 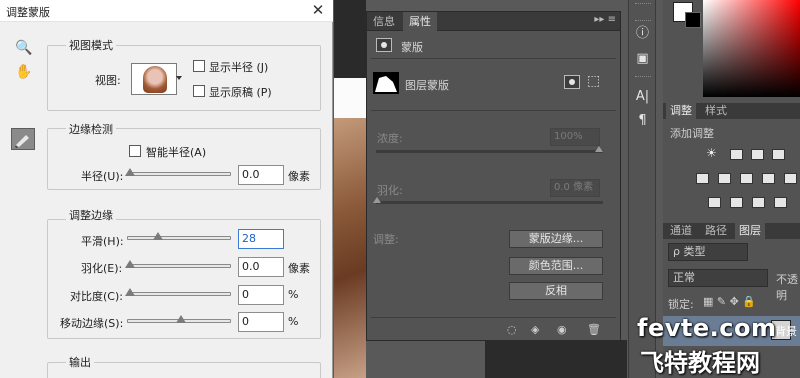 I want to click on tab-styles: 样式, so click(x=716, y=111).